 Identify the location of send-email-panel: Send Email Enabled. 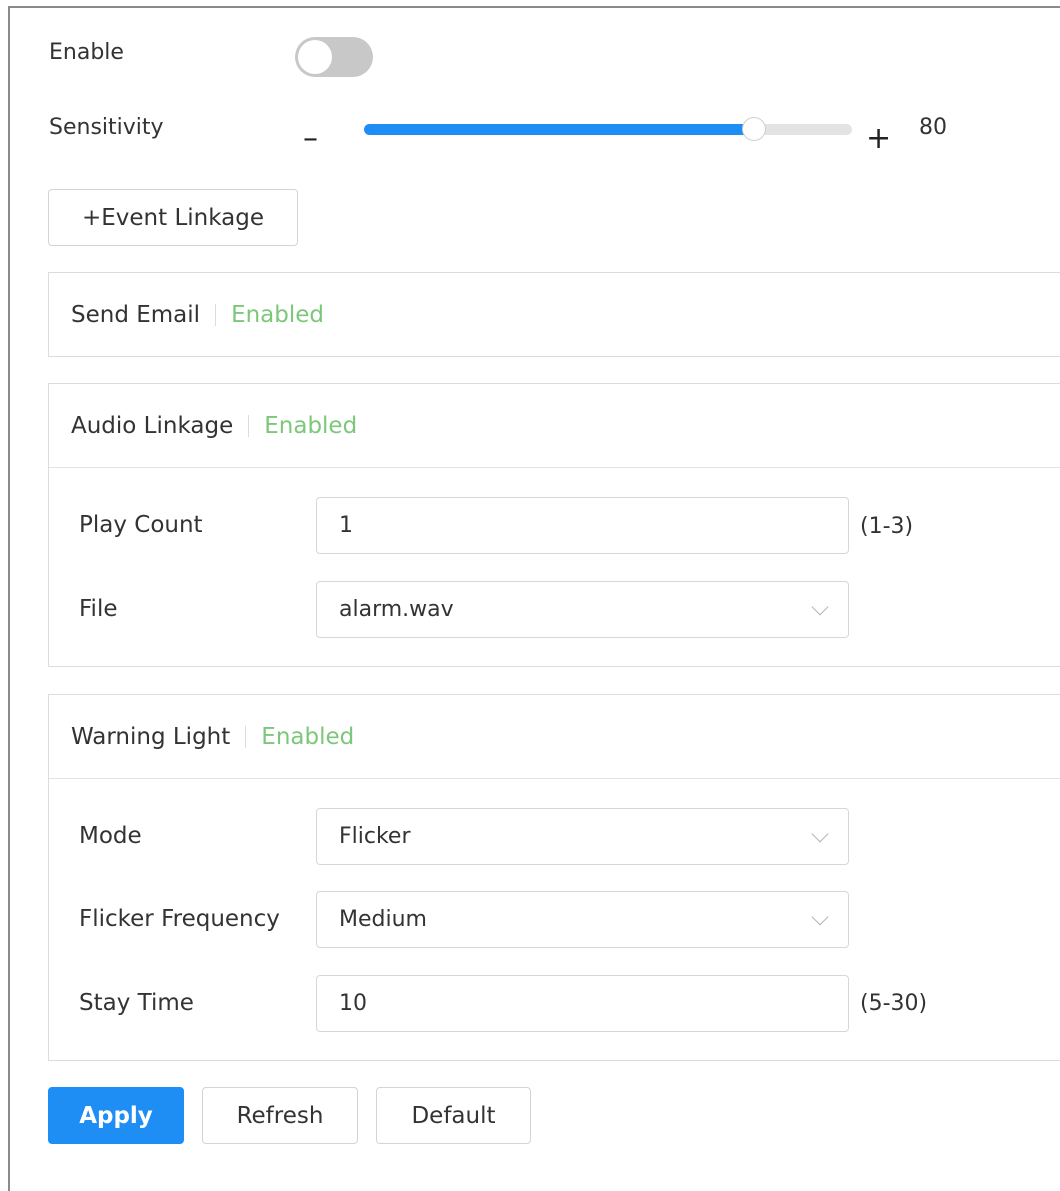
(554, 314).